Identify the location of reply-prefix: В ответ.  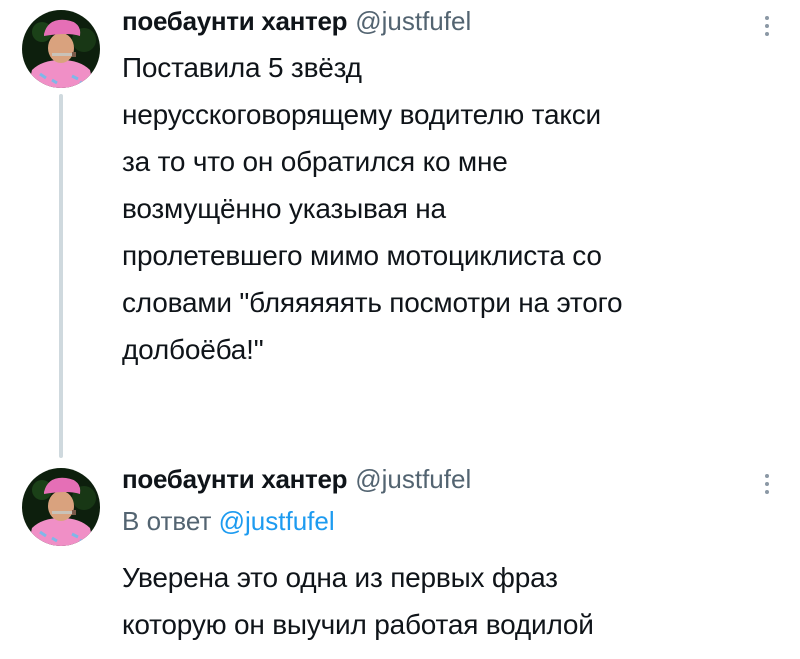
(167, 521).